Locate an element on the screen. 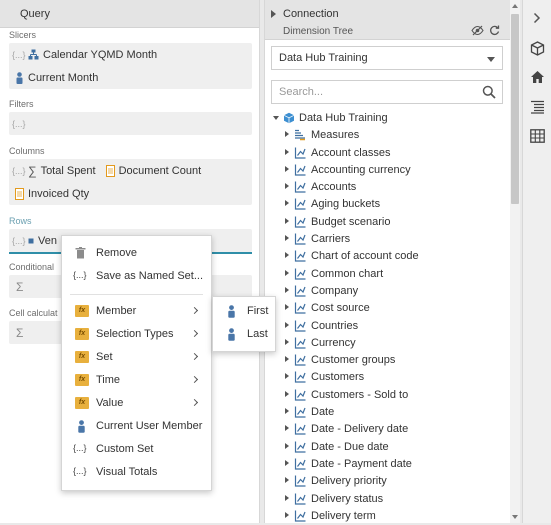 The image size is (551, 525). submenu-item-label: Last is located at coordinates (257, 334).